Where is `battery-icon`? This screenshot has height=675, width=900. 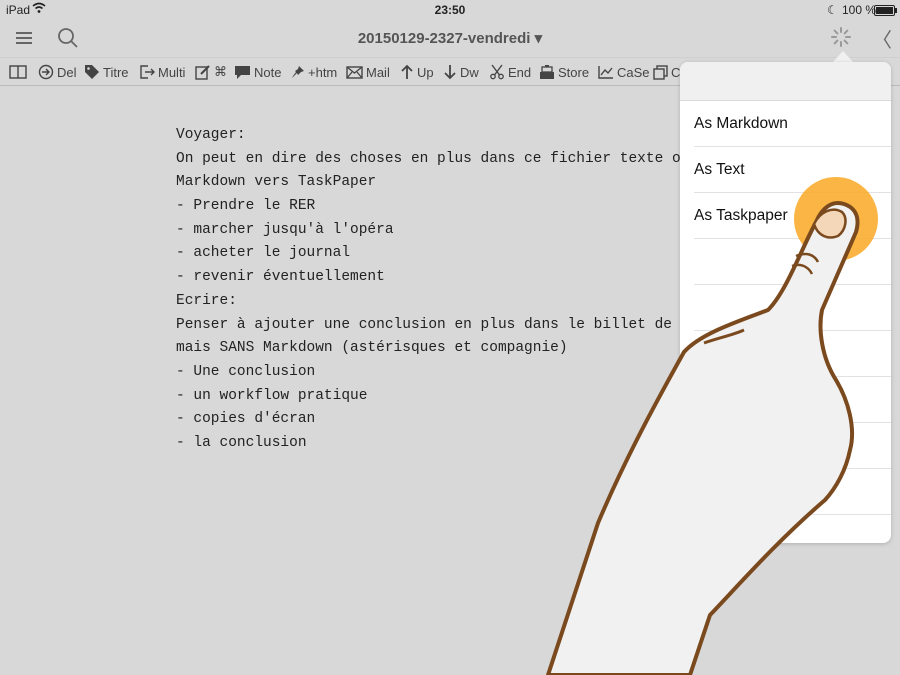
battery-icon is located at coordinates (885, 10).